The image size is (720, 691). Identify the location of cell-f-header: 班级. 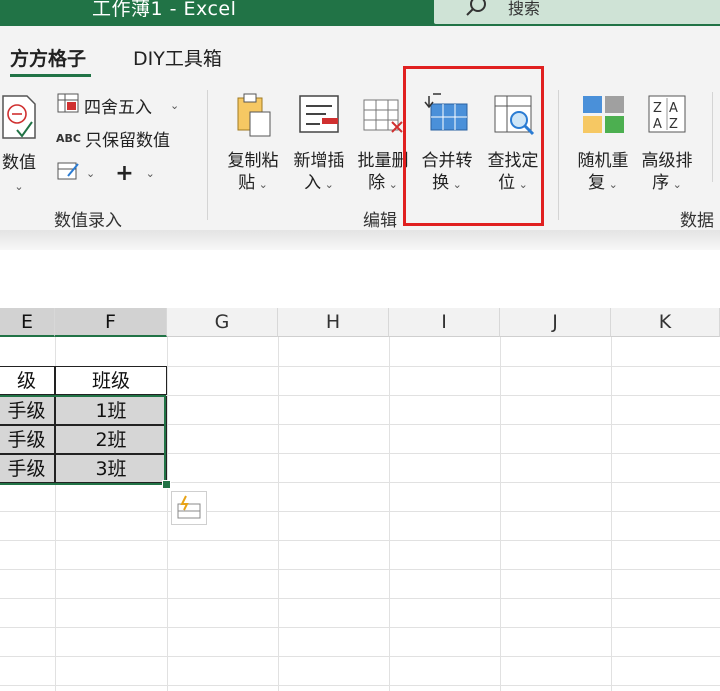
(111, 380).